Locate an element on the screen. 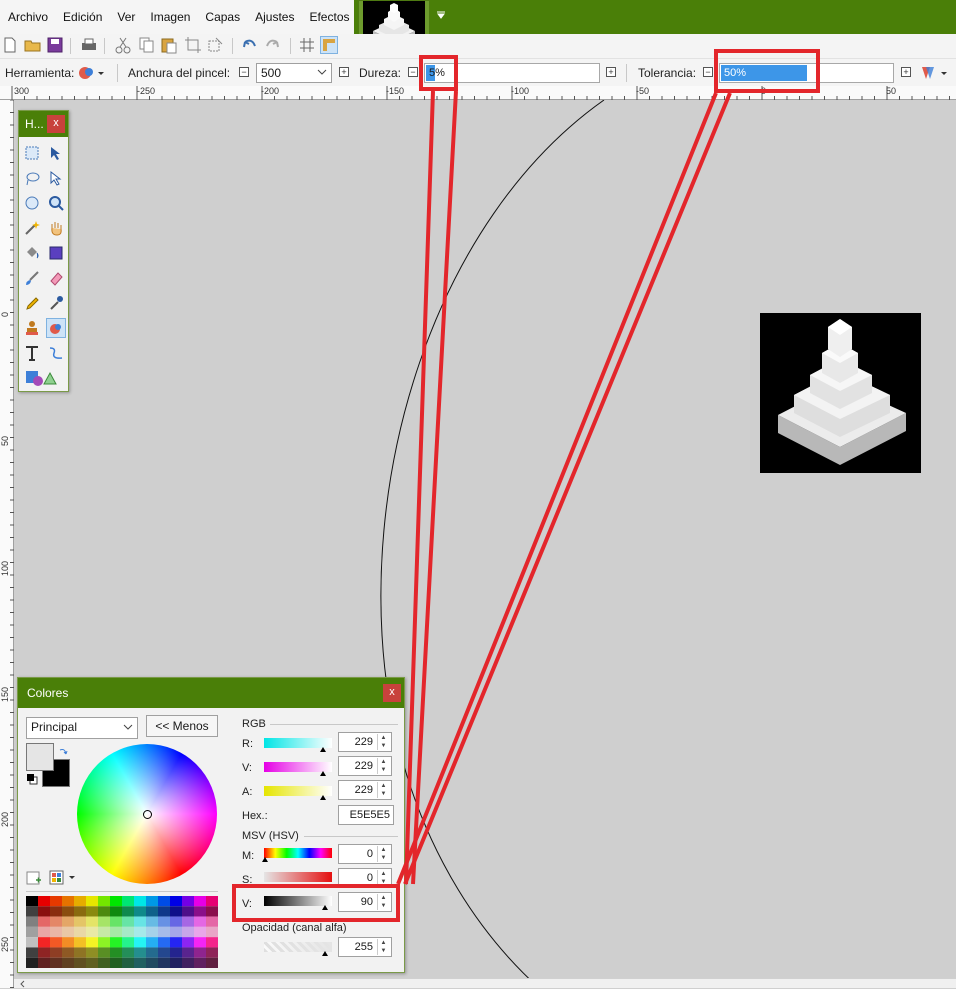 This screenshot has height=989, width=956. alpha-spinner: ▲ ▼ is located at coordinates (383, 947).